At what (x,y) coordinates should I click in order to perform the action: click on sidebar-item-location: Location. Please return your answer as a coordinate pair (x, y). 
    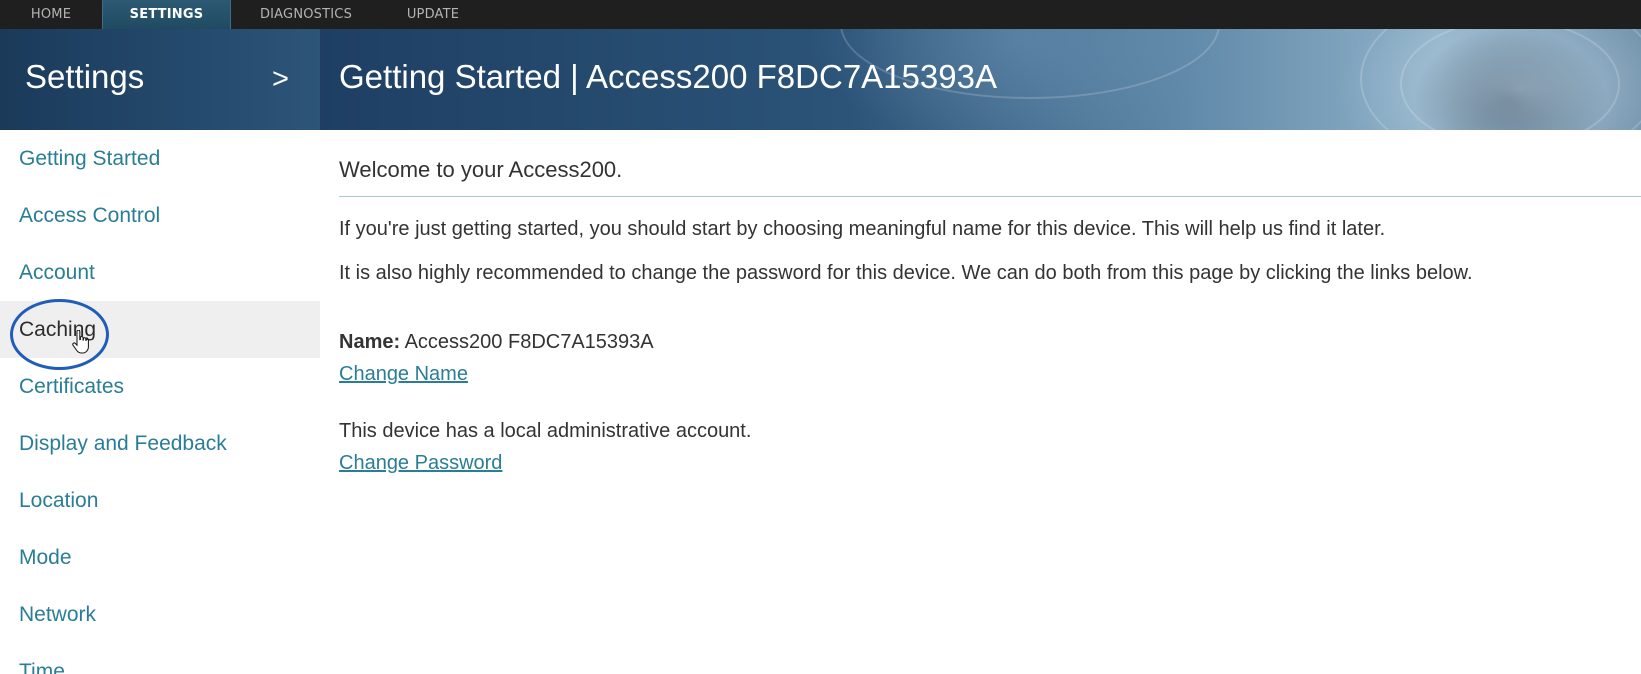
    Looking at the image, I should click on (160, 500).